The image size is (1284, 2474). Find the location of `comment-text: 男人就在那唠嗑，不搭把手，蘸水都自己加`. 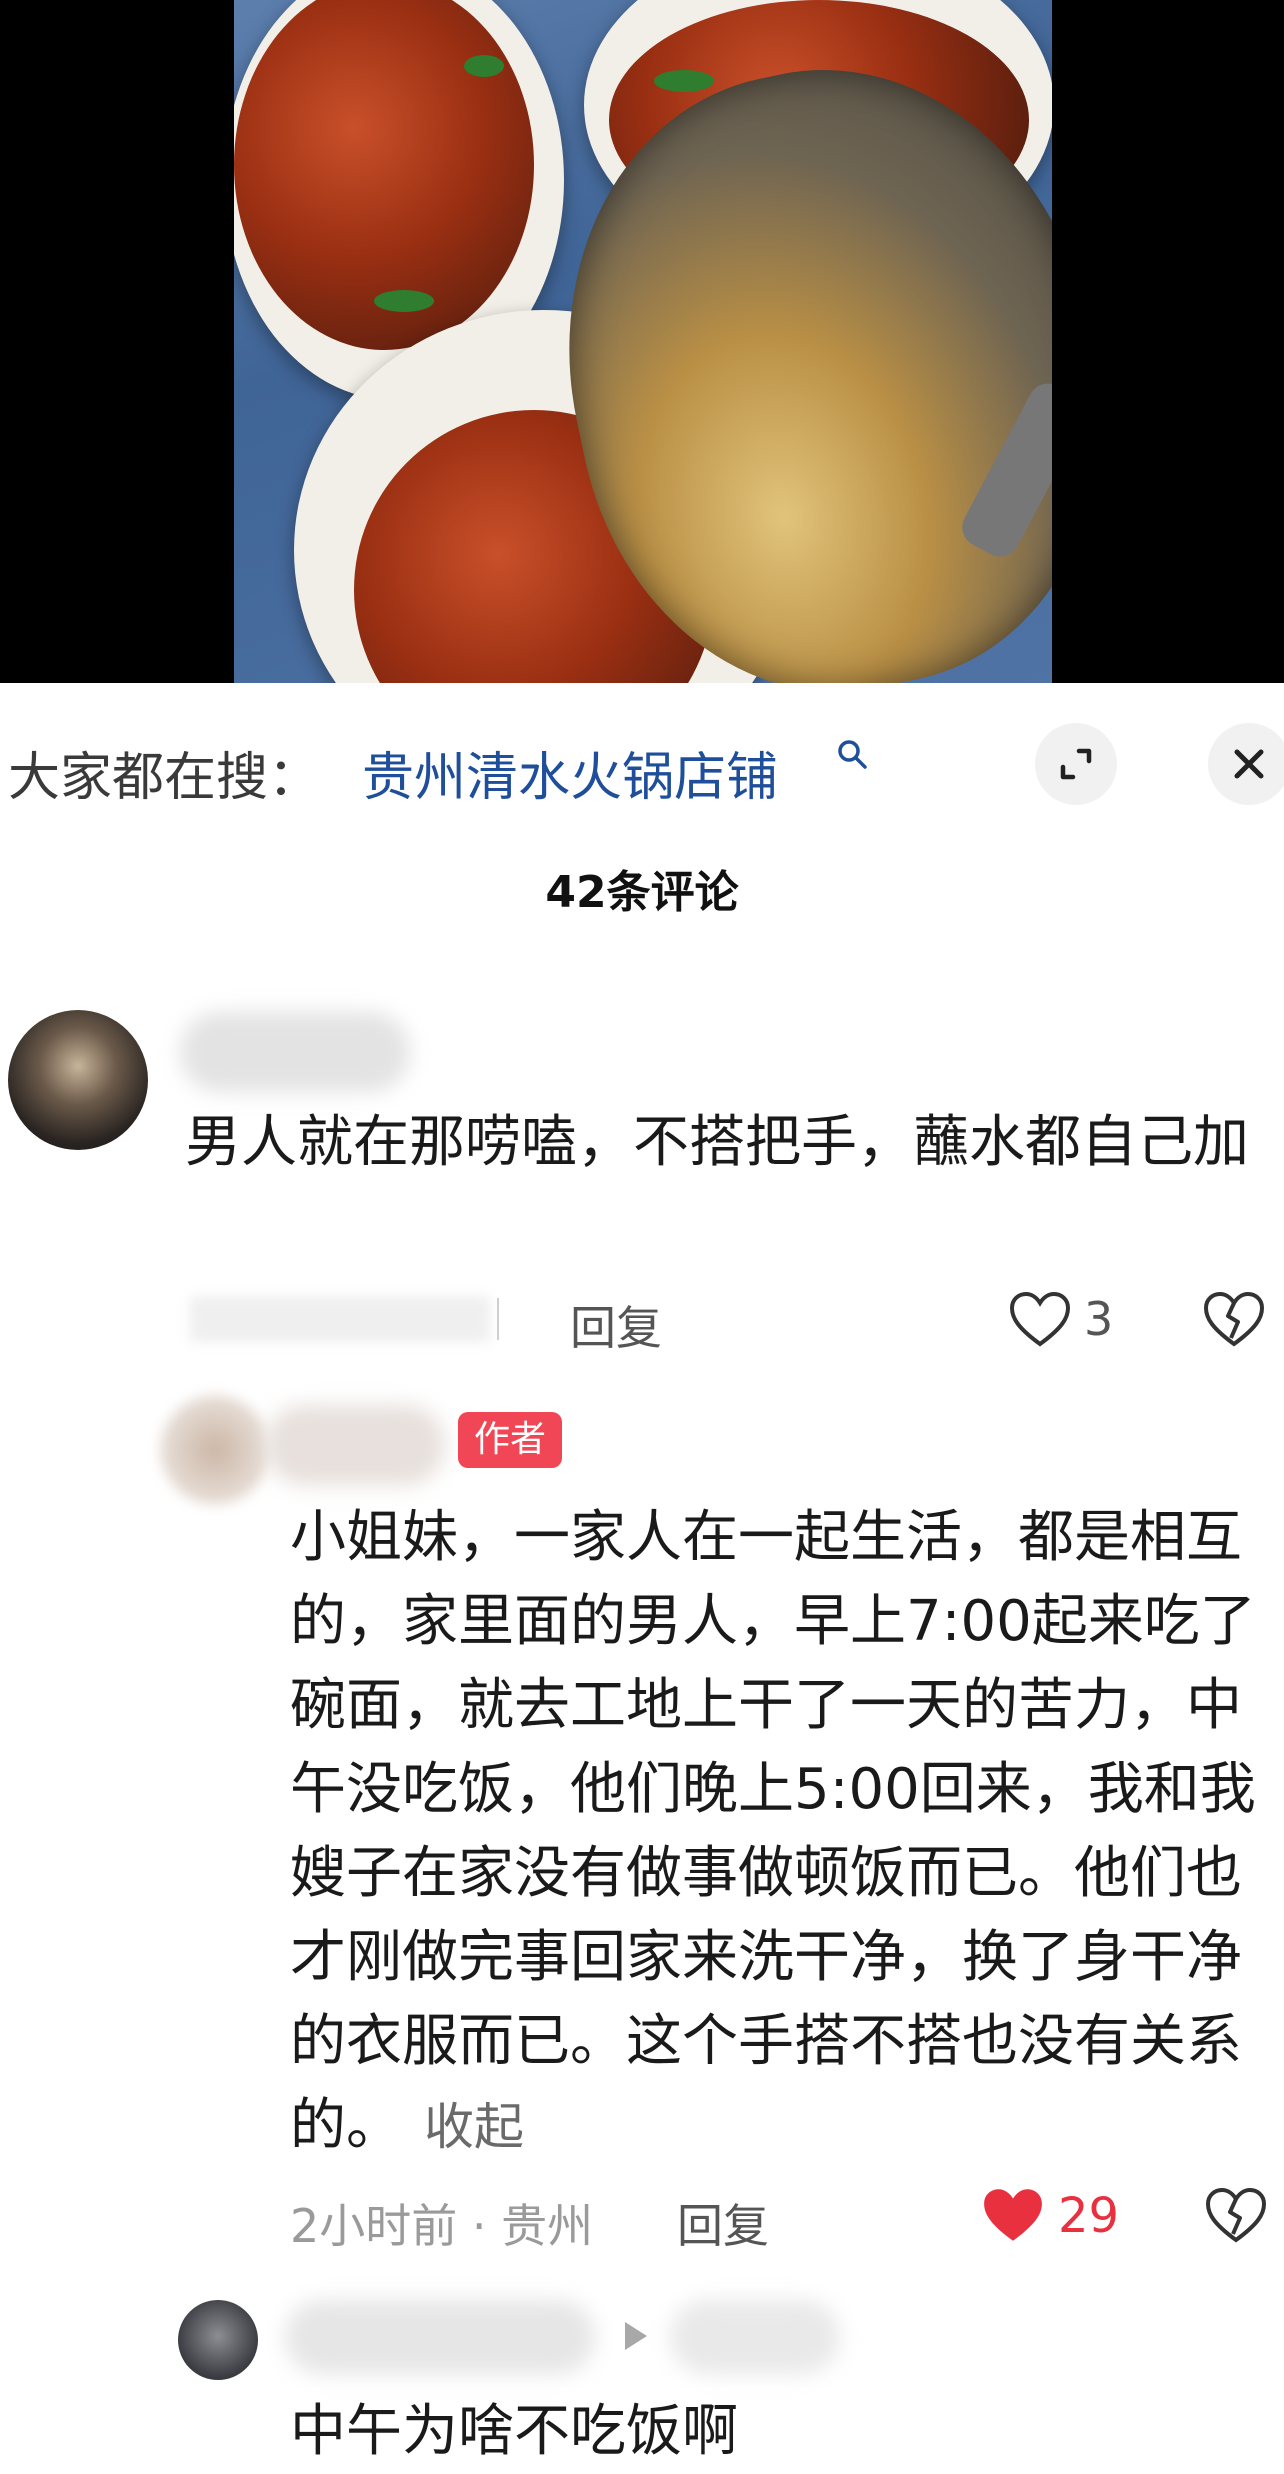

comment-text: 男人就在那唠嗑，不搭把手，蘸水都自己加 is located at coordinates (717, 1142).